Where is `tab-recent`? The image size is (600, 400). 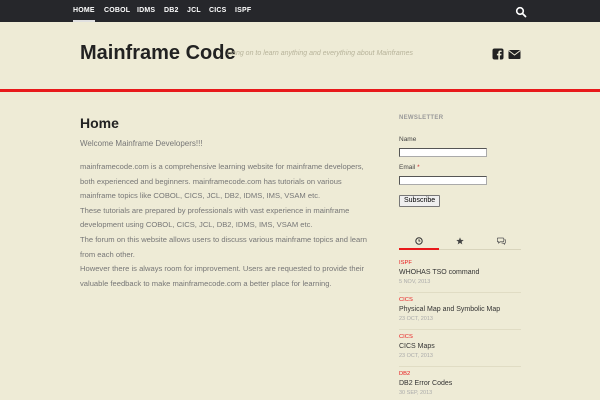
tab-recent is located at coordinates (419, 242).